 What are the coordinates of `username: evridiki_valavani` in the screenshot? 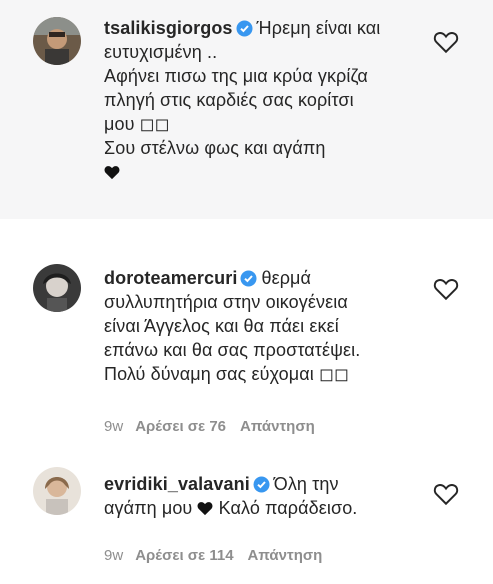 It's located at (177, 484).